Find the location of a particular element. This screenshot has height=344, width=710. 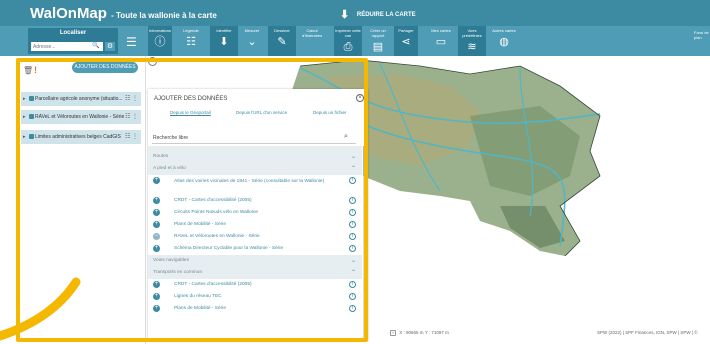

report-icon: ▤ is located at coordinates (378, 47).